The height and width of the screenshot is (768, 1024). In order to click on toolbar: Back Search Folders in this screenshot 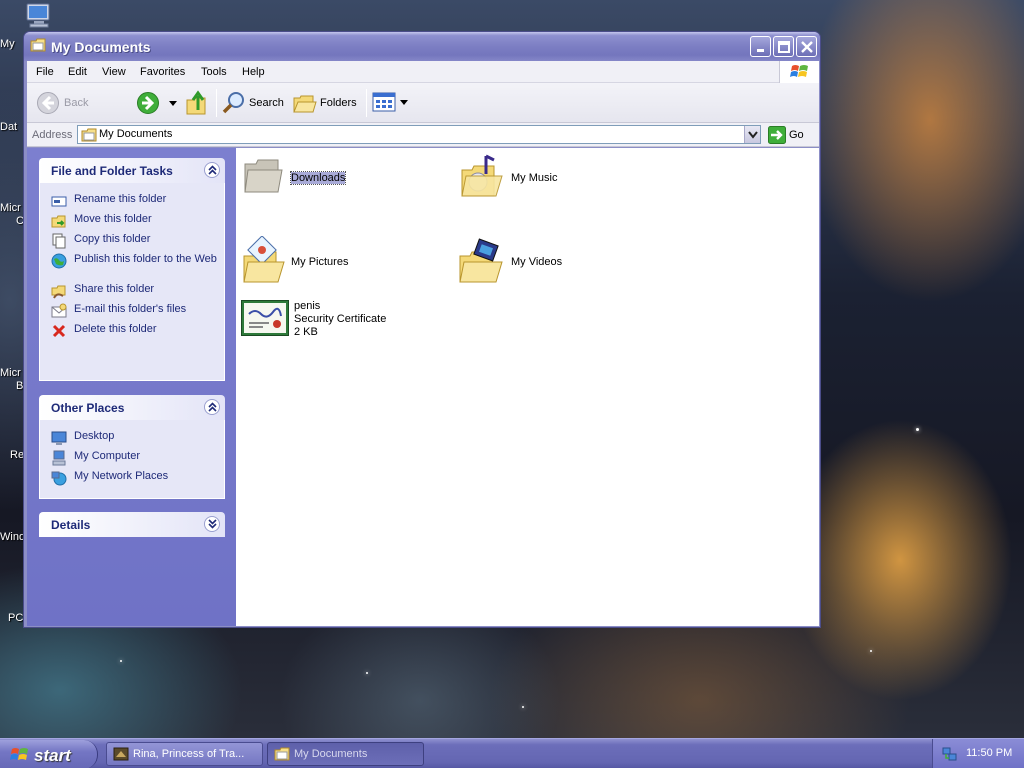, I will do `click(423, 103)`.